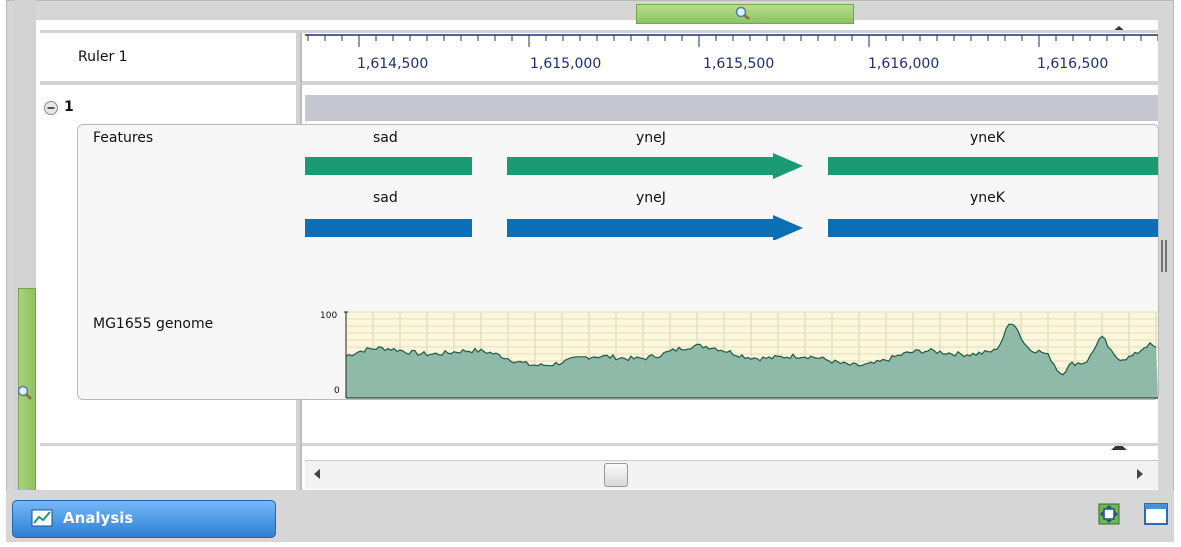 The height and width of the screenshot is (547, 1181). What do you see at coordinates (731, 108) in the screenshot?
I see `group-header-bar` at bounding box center [731, 108].